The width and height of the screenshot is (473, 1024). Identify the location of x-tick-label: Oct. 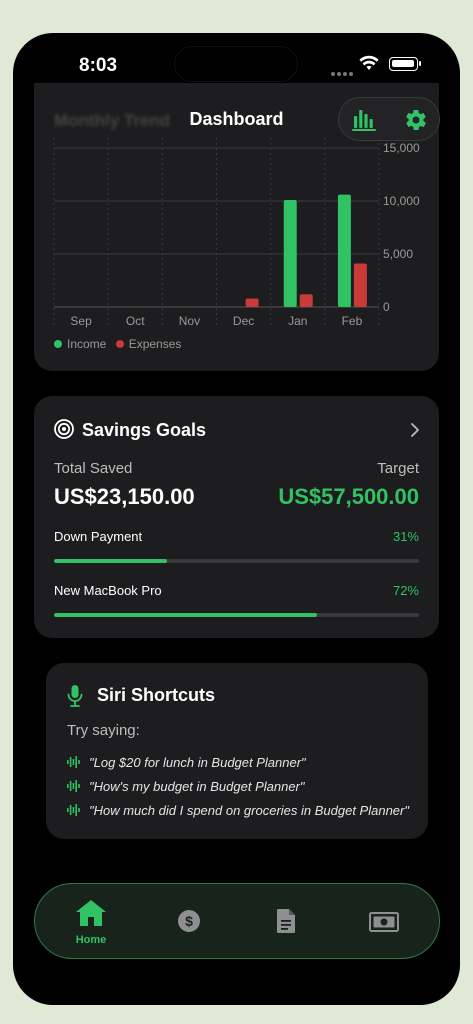
(135, 321).